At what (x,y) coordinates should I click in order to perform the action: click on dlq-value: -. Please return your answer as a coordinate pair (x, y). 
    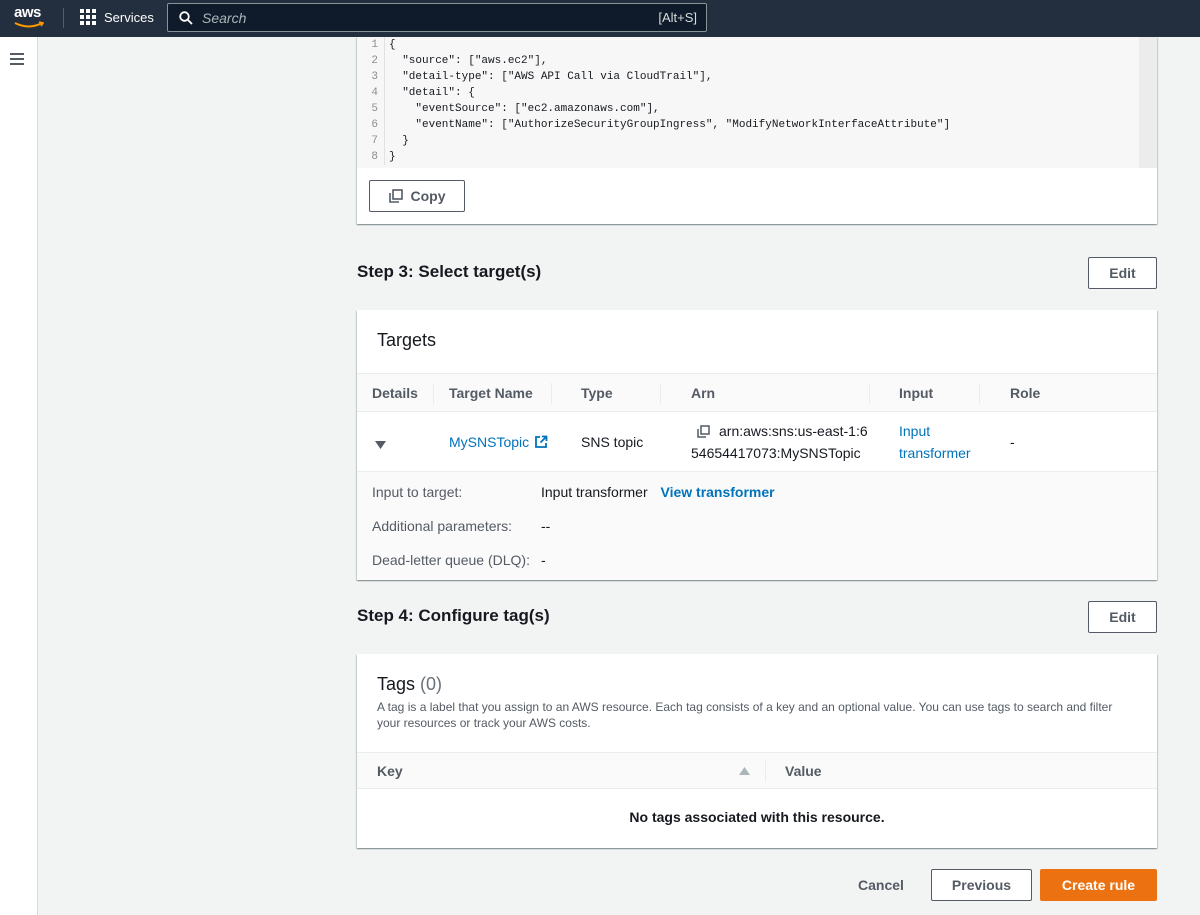
    Looking at the image, I should click on (543, 560).